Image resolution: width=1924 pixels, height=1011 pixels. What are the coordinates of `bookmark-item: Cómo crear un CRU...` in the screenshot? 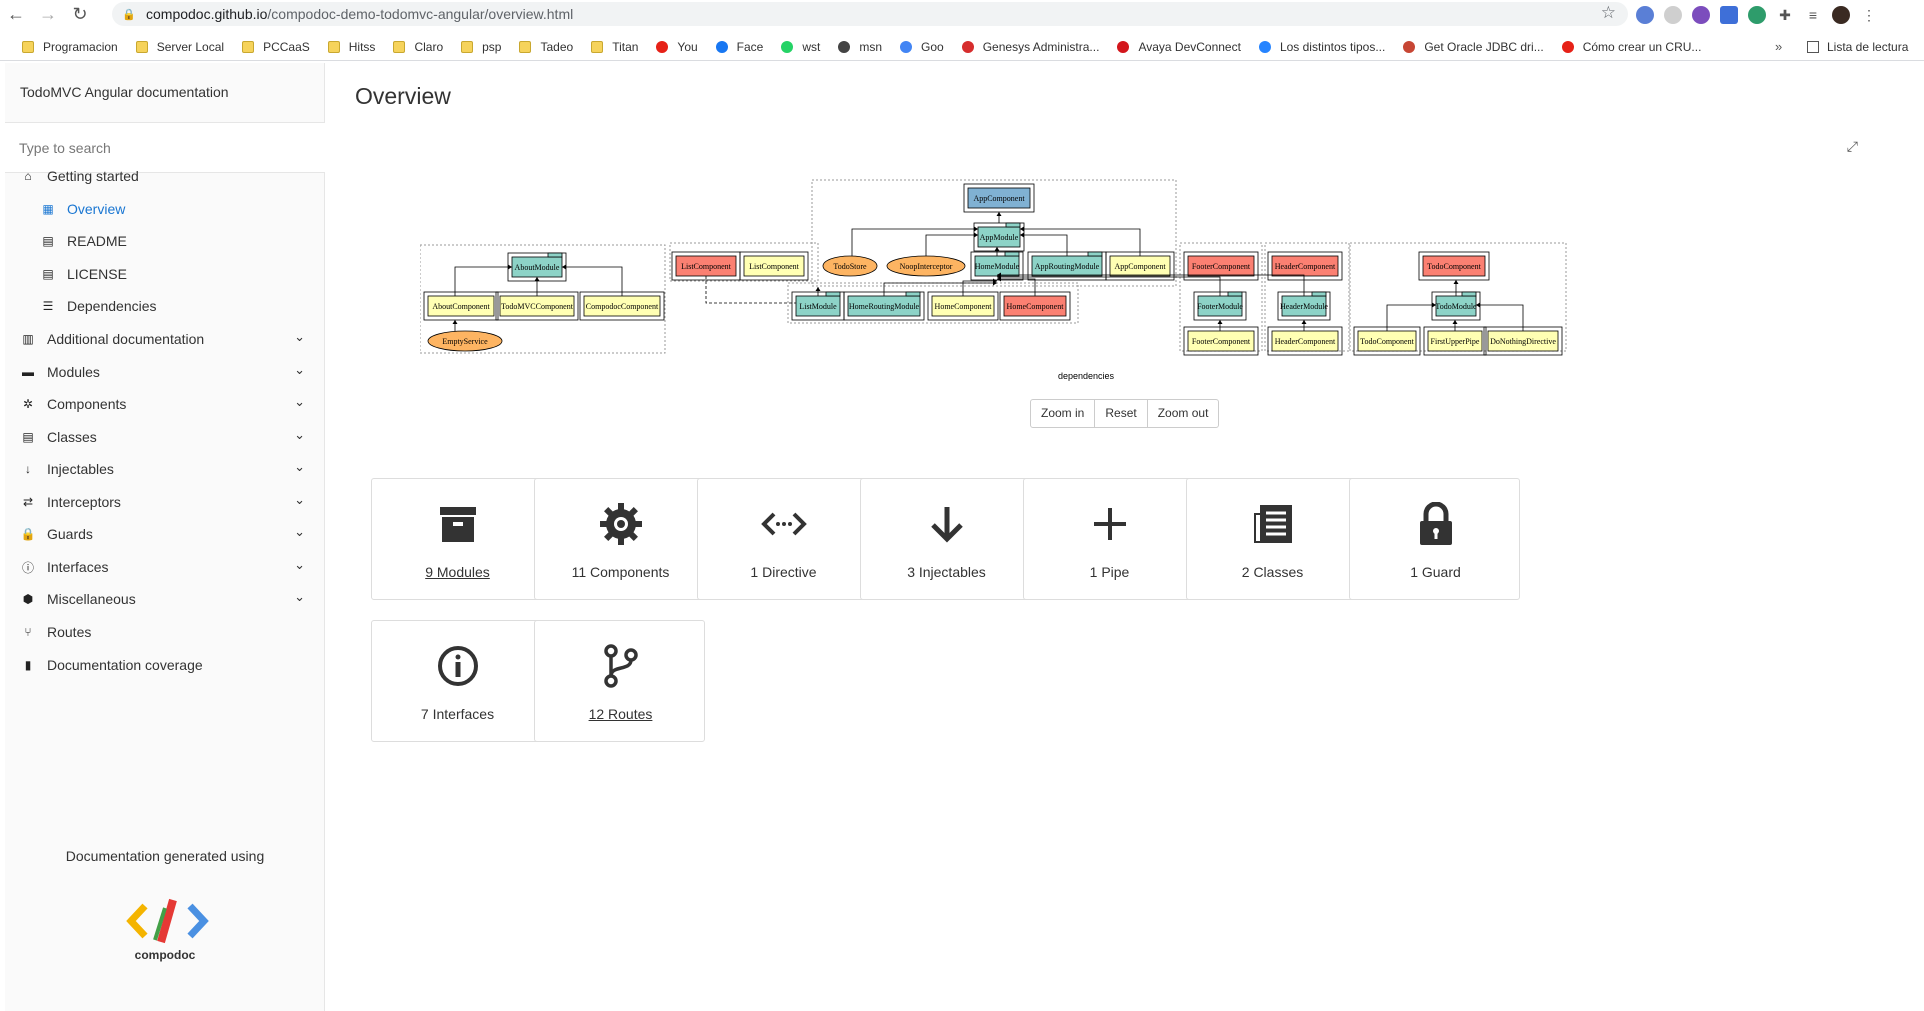 It's located at (1631, 47).